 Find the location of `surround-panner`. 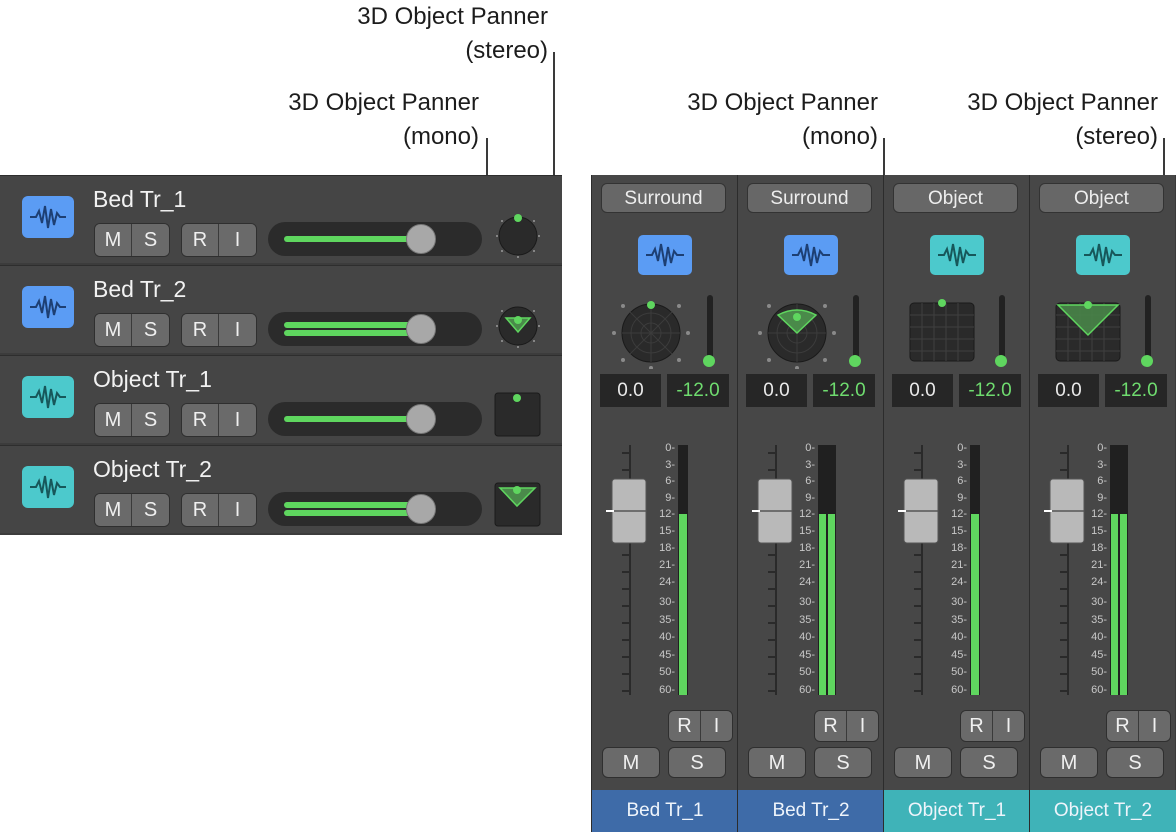

surround-panner is located at coordinates (651, 331).